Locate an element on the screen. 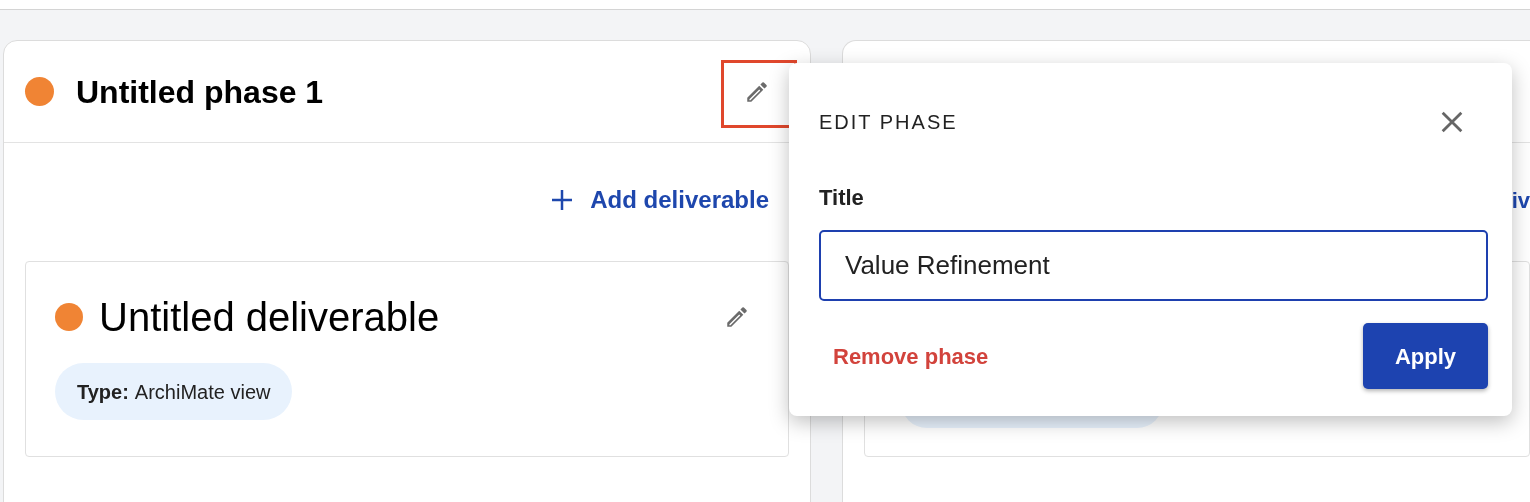 This screenshot has height=502, width=1530. plus-icon is located at coordinates (562, 200).